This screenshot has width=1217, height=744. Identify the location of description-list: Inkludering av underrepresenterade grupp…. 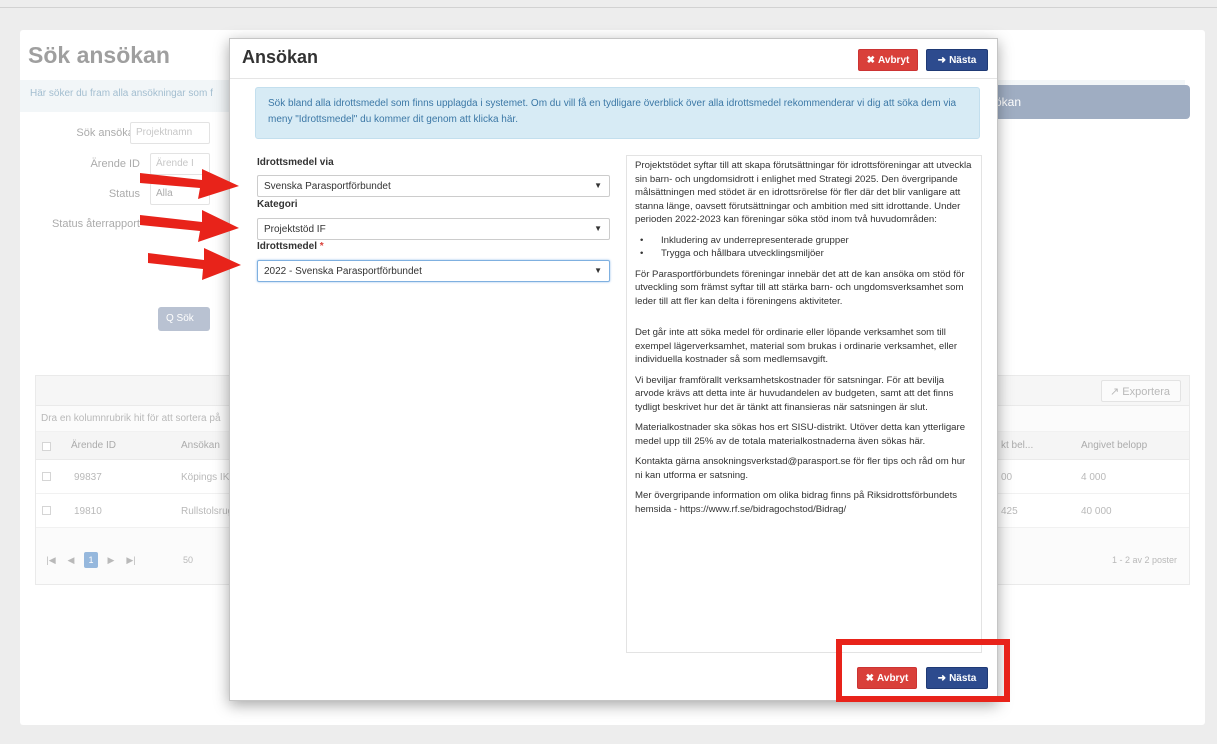
(804, 247).